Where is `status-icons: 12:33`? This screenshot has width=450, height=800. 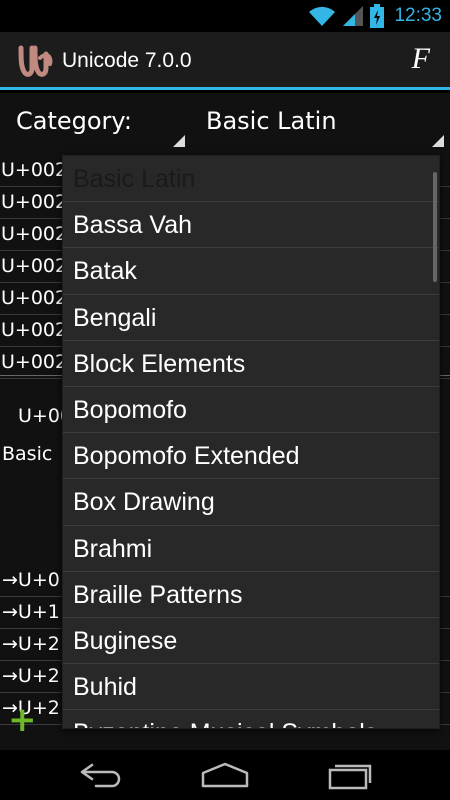 status-icons: 12:33 is located at coordinates (375, 16).